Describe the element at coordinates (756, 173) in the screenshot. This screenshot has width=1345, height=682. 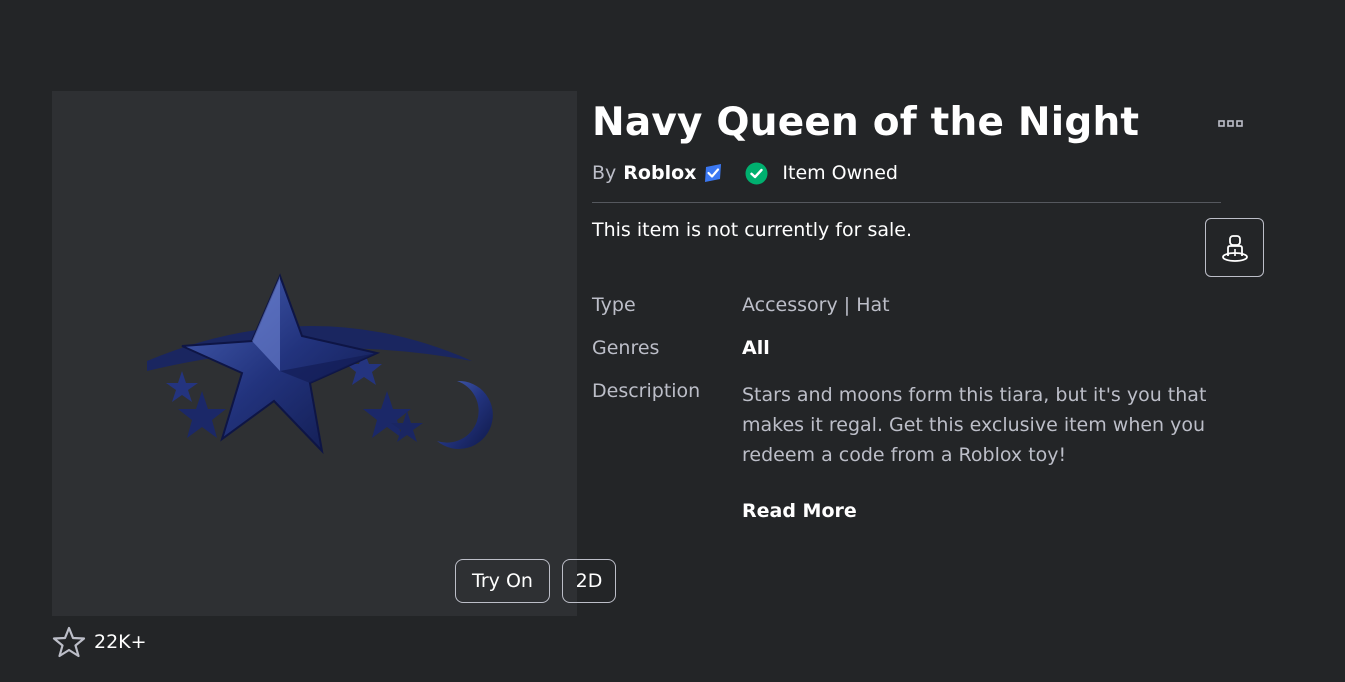
I see `check-circle-icon` at that location.